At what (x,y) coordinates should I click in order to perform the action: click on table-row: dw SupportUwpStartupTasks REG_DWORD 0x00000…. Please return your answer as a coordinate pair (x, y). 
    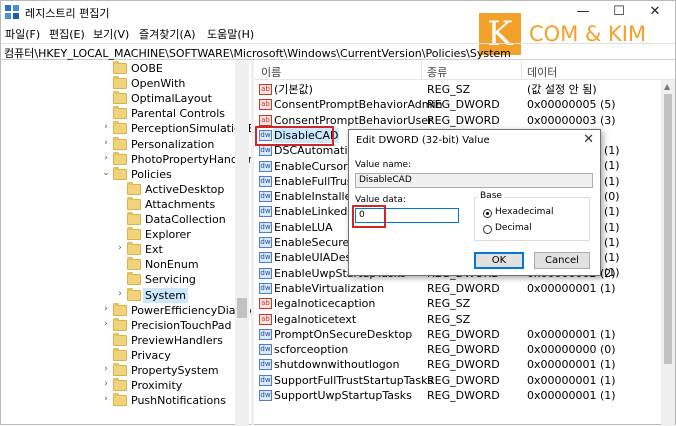
    Looking at the image, I should click on (459, 395).